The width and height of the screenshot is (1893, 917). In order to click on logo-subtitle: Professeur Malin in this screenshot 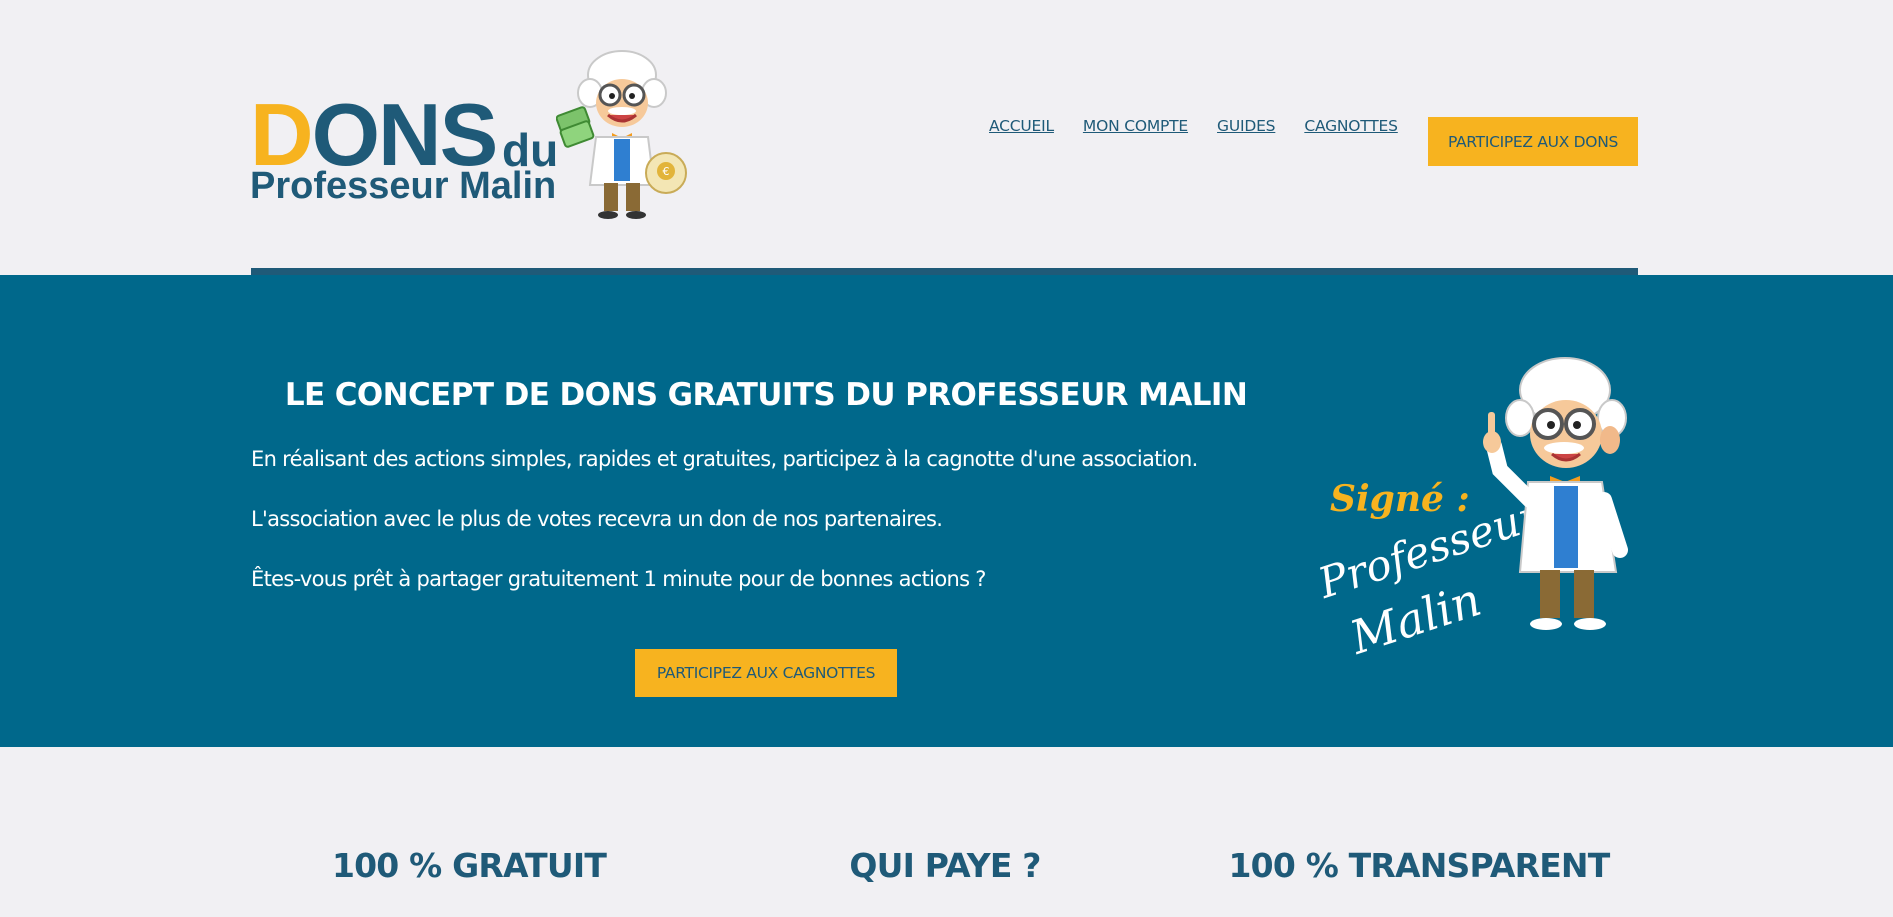, I will do `click(403, 186)`.